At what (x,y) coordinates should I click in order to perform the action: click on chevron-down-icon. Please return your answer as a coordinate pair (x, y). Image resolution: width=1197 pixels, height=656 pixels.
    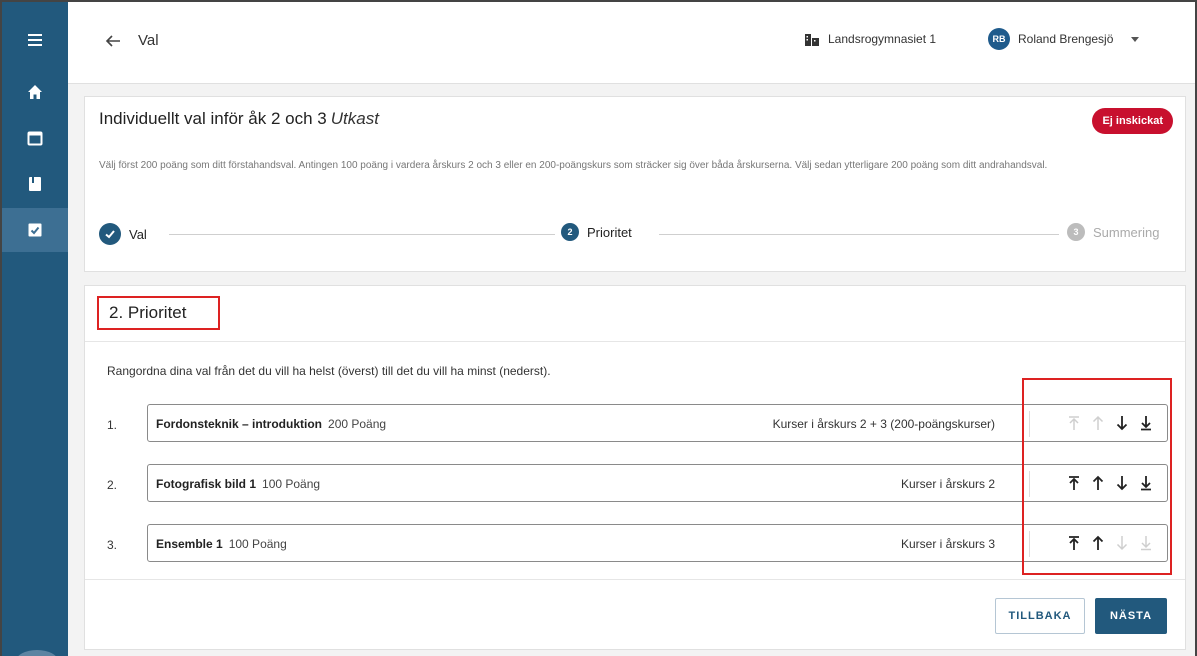
    Looking at the image, I should click on (1135, 39).